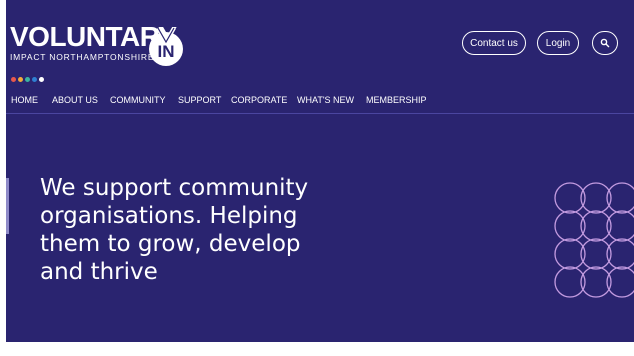  I want to click on circle-pattern-graphic, so click(594, 240).